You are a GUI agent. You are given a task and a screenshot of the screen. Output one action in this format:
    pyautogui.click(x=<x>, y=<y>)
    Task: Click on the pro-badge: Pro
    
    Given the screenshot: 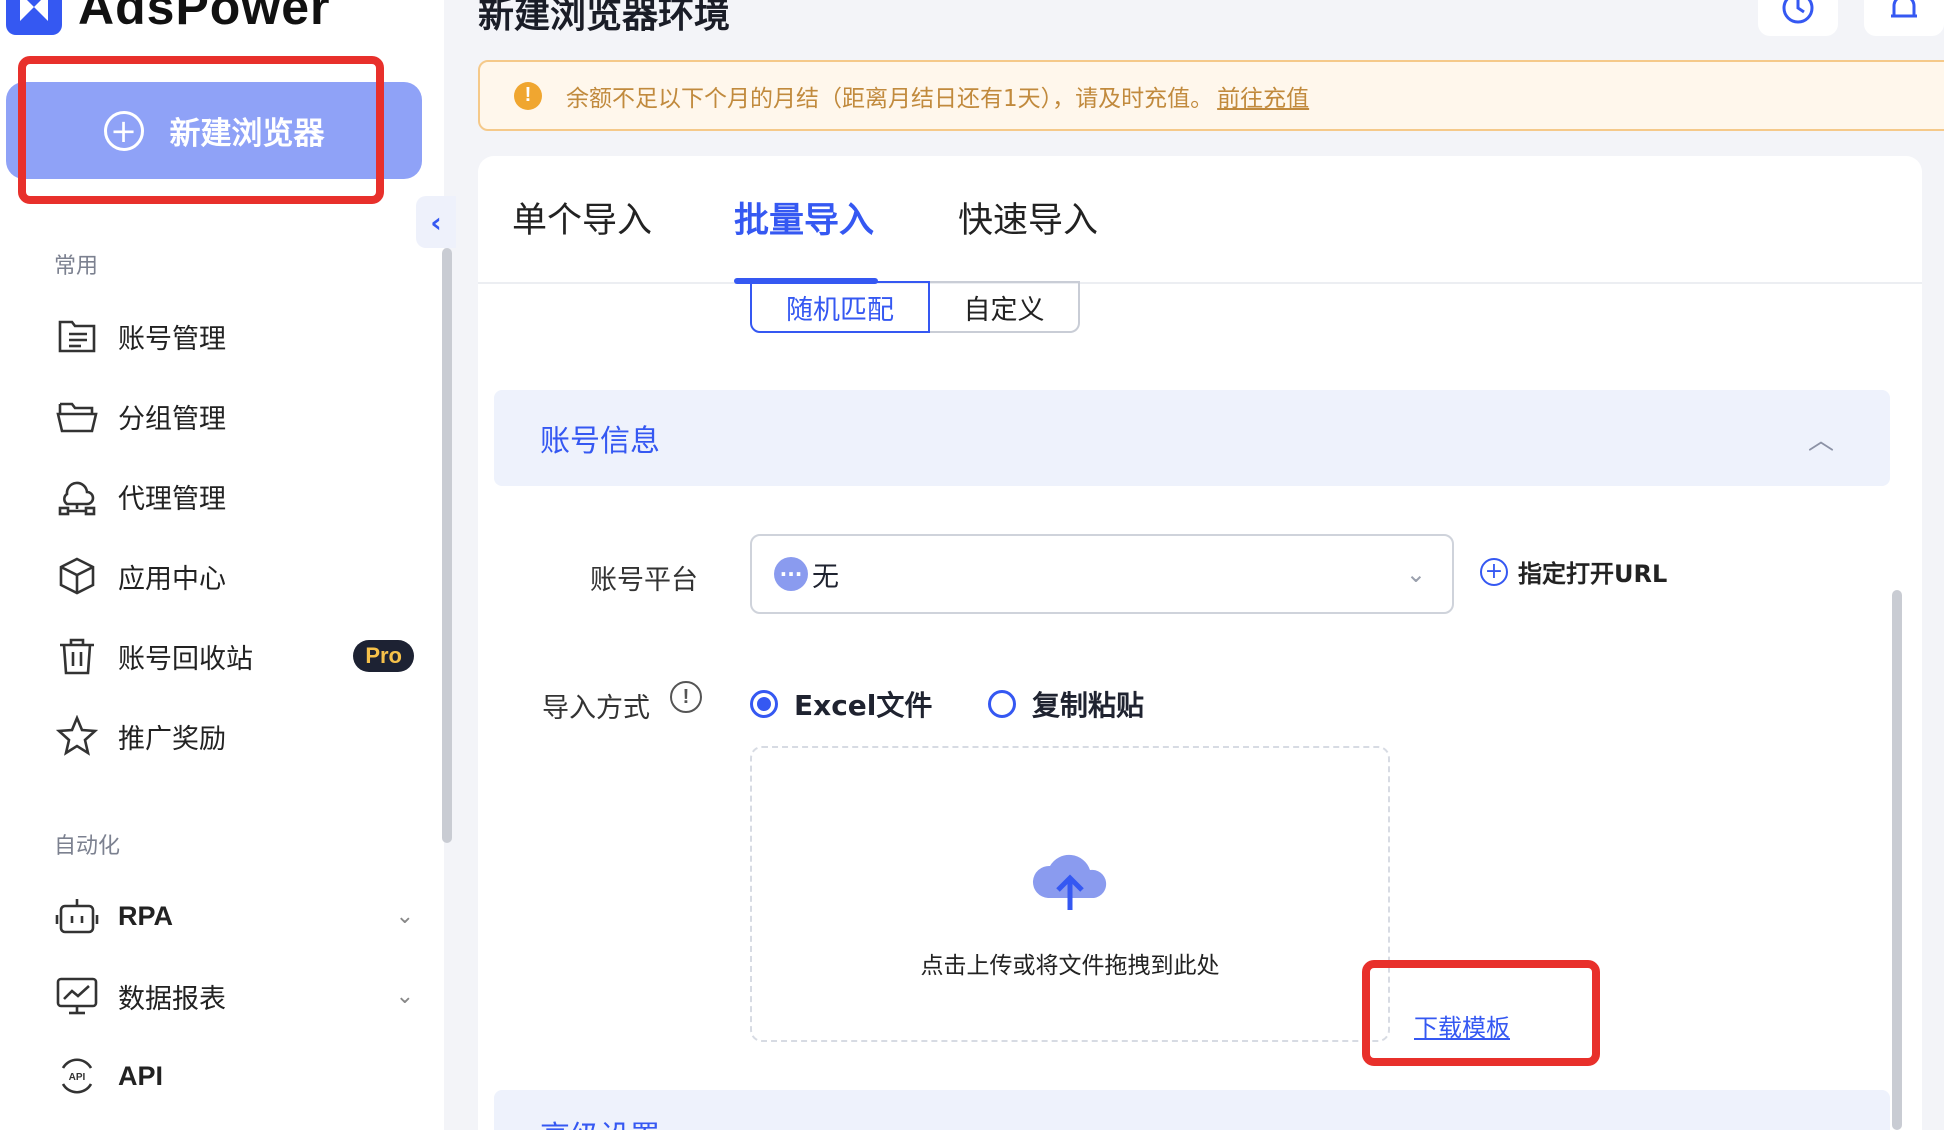 What is the action you would take?
    pyautogui.click(x=383, y=656)
    